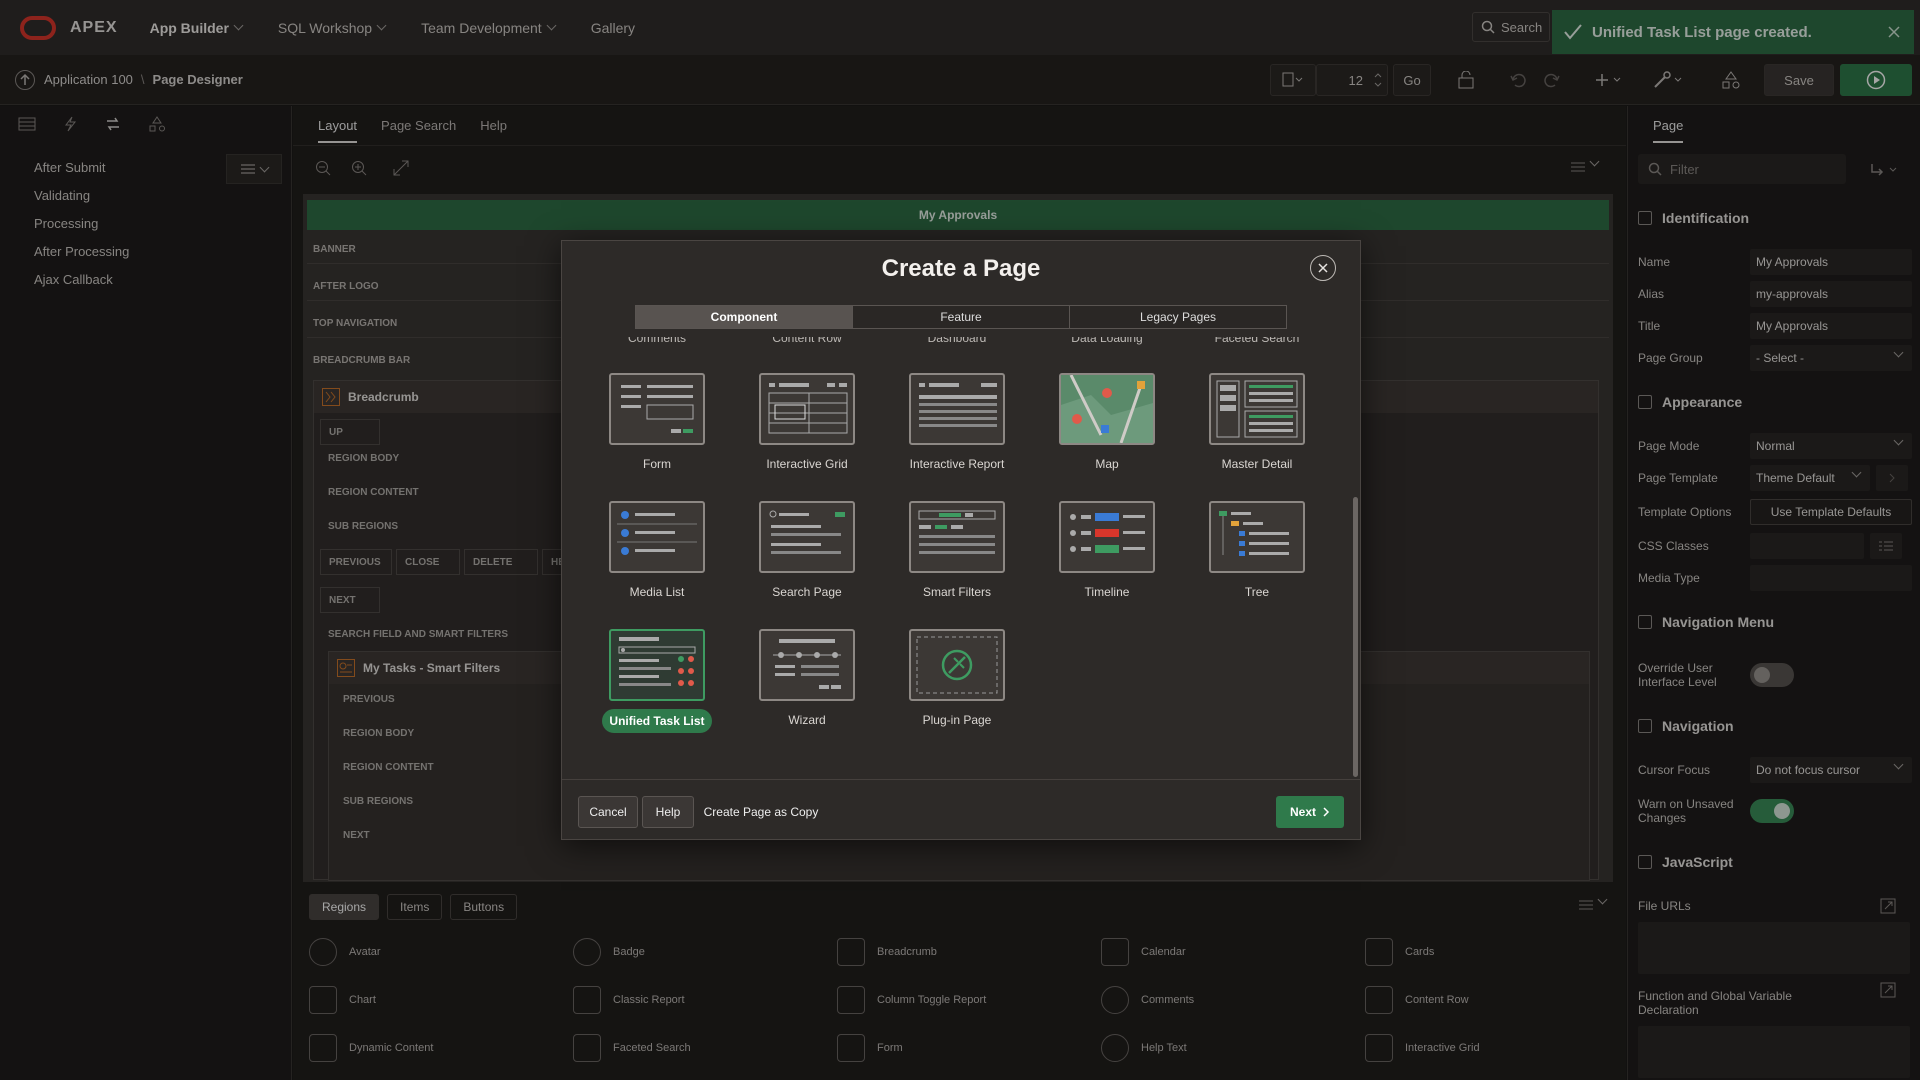 The height and width of the screenshot is (1080, 1920). Describe the element at coordinates (807, 341) in the screenshot. I see `tile-label-content-row: Content Row` at that location.